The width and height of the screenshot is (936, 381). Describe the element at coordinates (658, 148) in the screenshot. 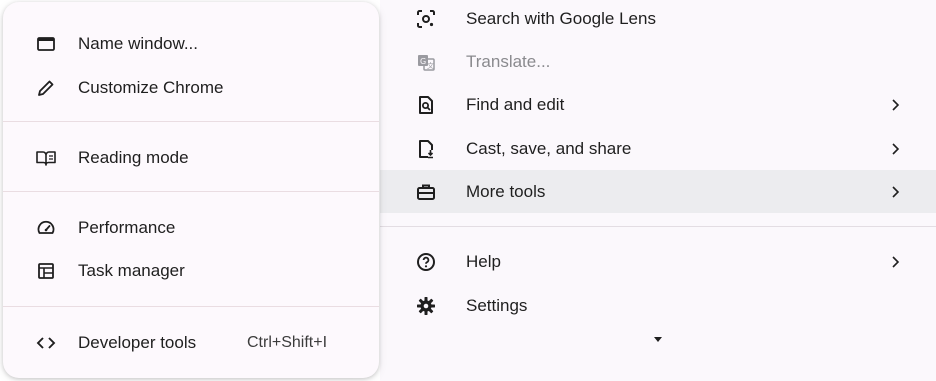

I see `menu-item-cast-save-share: Cast, save, and share` at that location.